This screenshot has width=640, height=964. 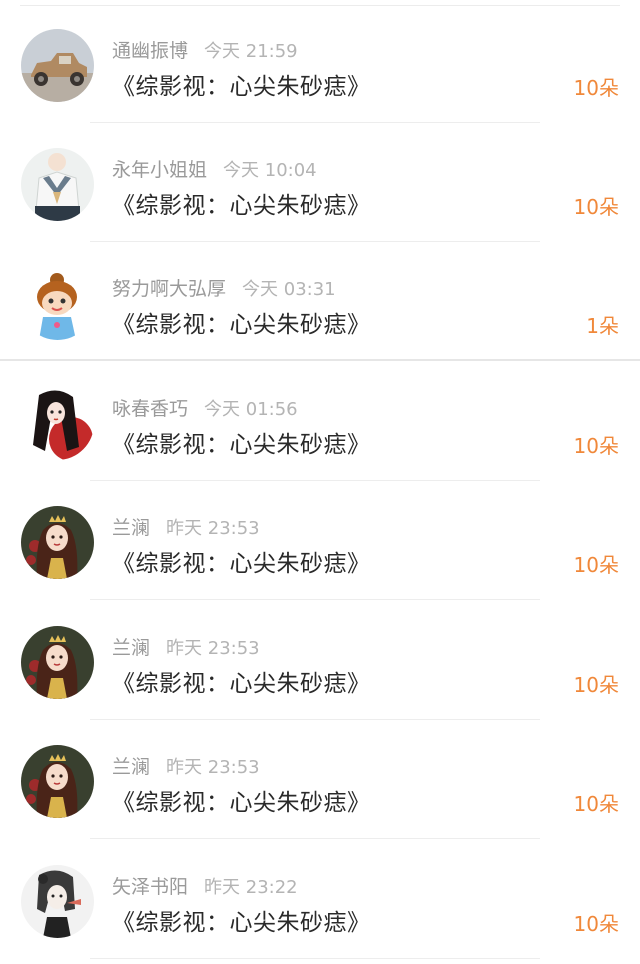 I want to click on vintage-car-avatar-icon, so click(x=57, y=65).